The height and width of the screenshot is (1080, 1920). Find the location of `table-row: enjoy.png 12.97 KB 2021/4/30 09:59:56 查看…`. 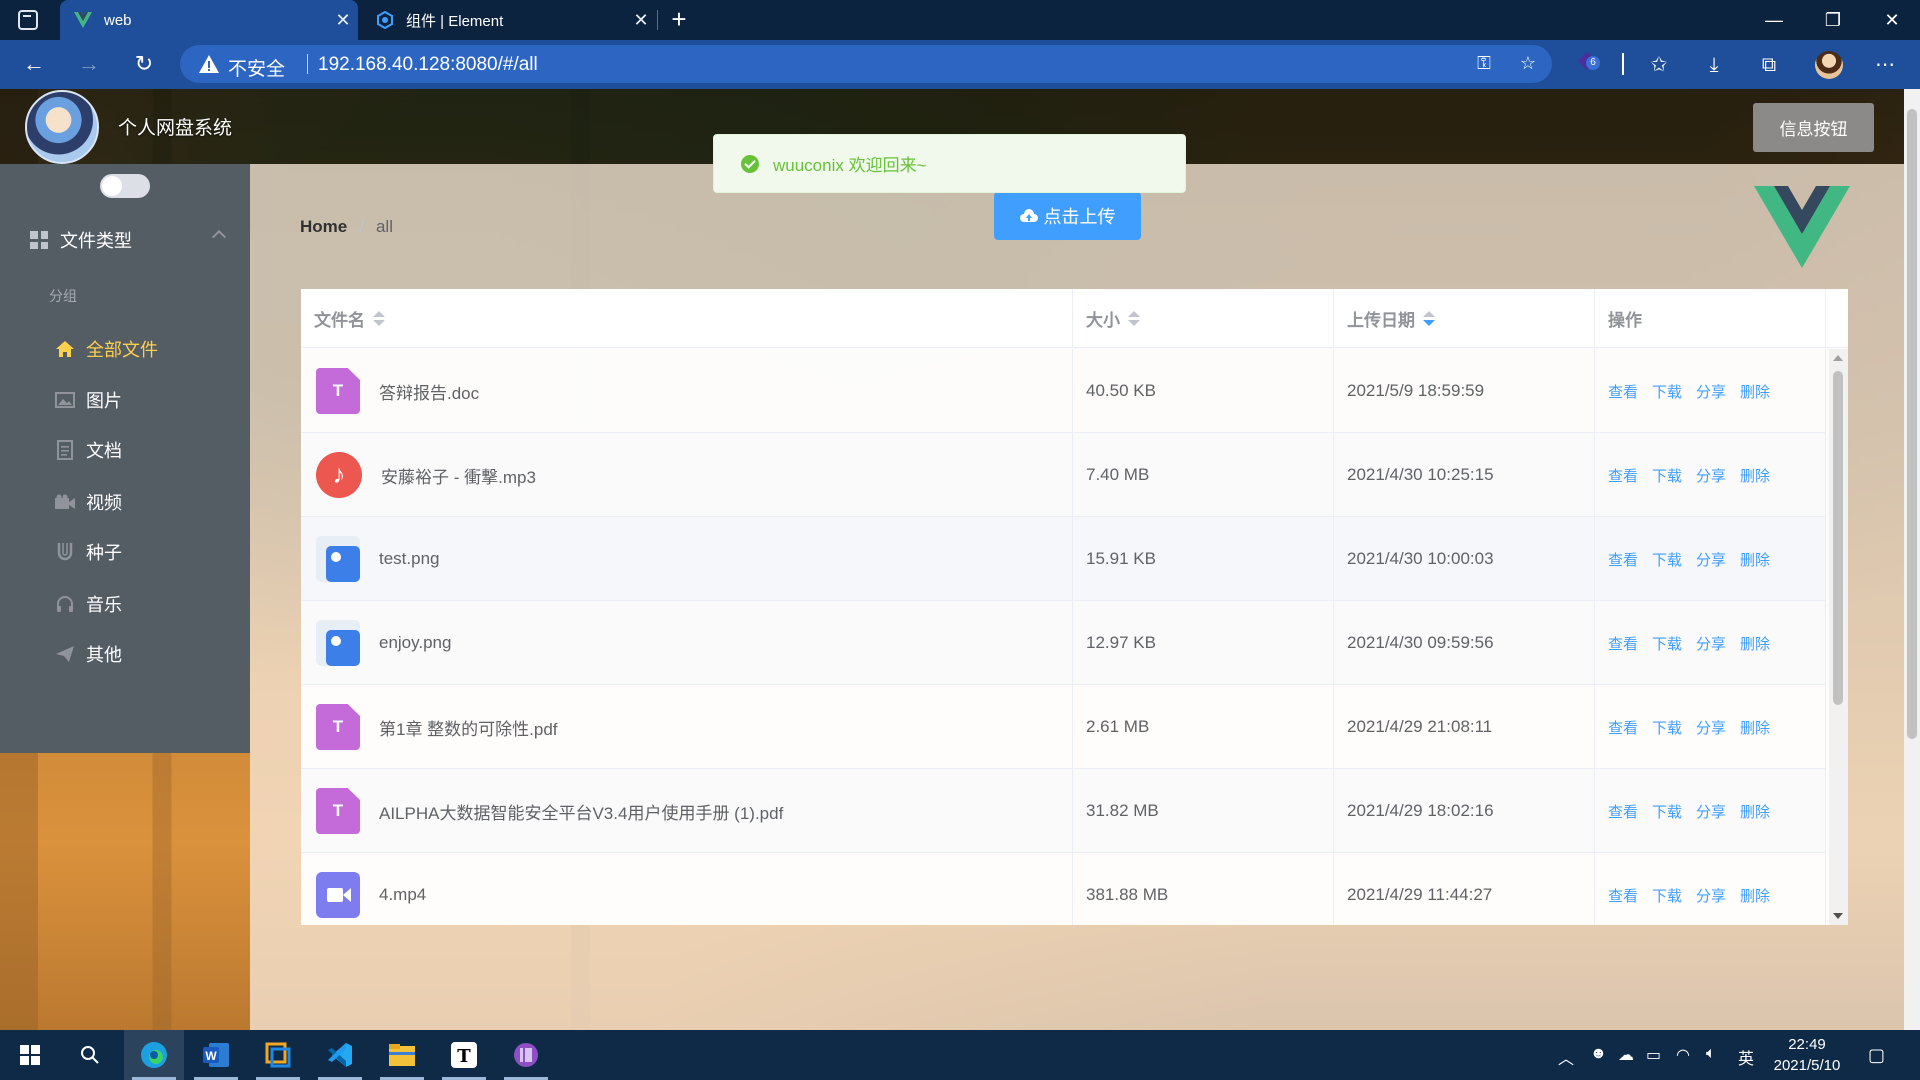

table-row: enjoy.png 12.97 KB 2021/4/30 09:59:56 查看… is located at coordinates (1063, 643).